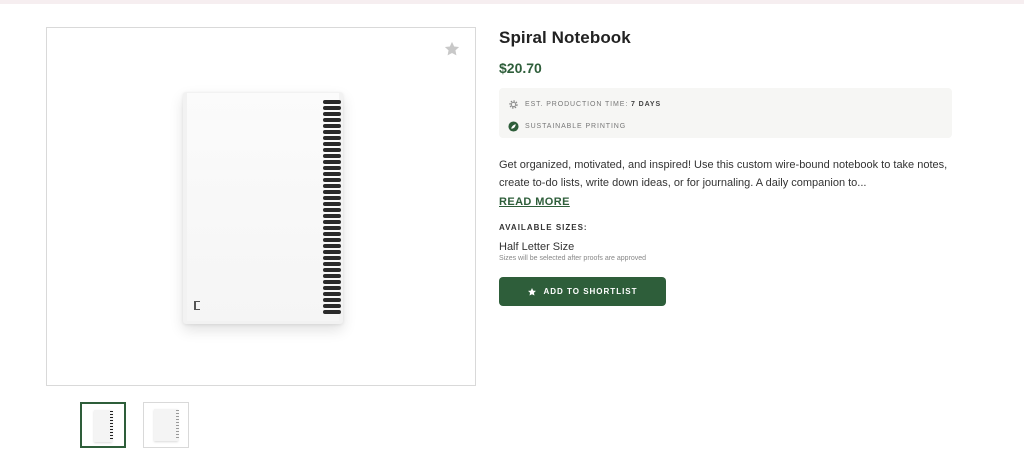 The width and height of the screenshot is (1024, 454). I want to click on brand-mark-icon, so click(197, 305).